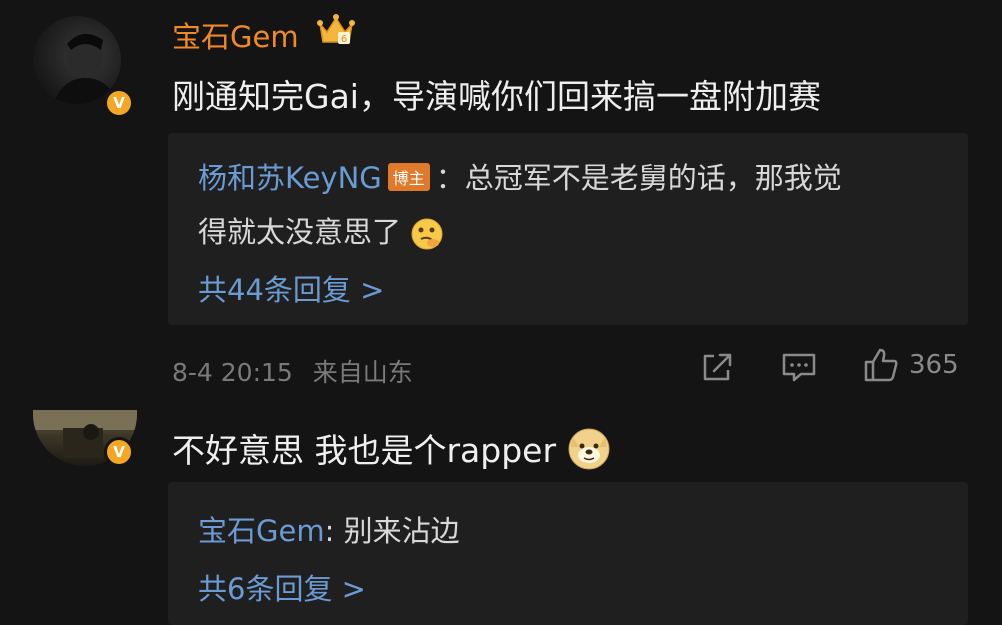  Describe the element at coordinates (364, 450) in the screenshot. I see `comment-text-content: 不好意思 我也是个rapper` at that location.